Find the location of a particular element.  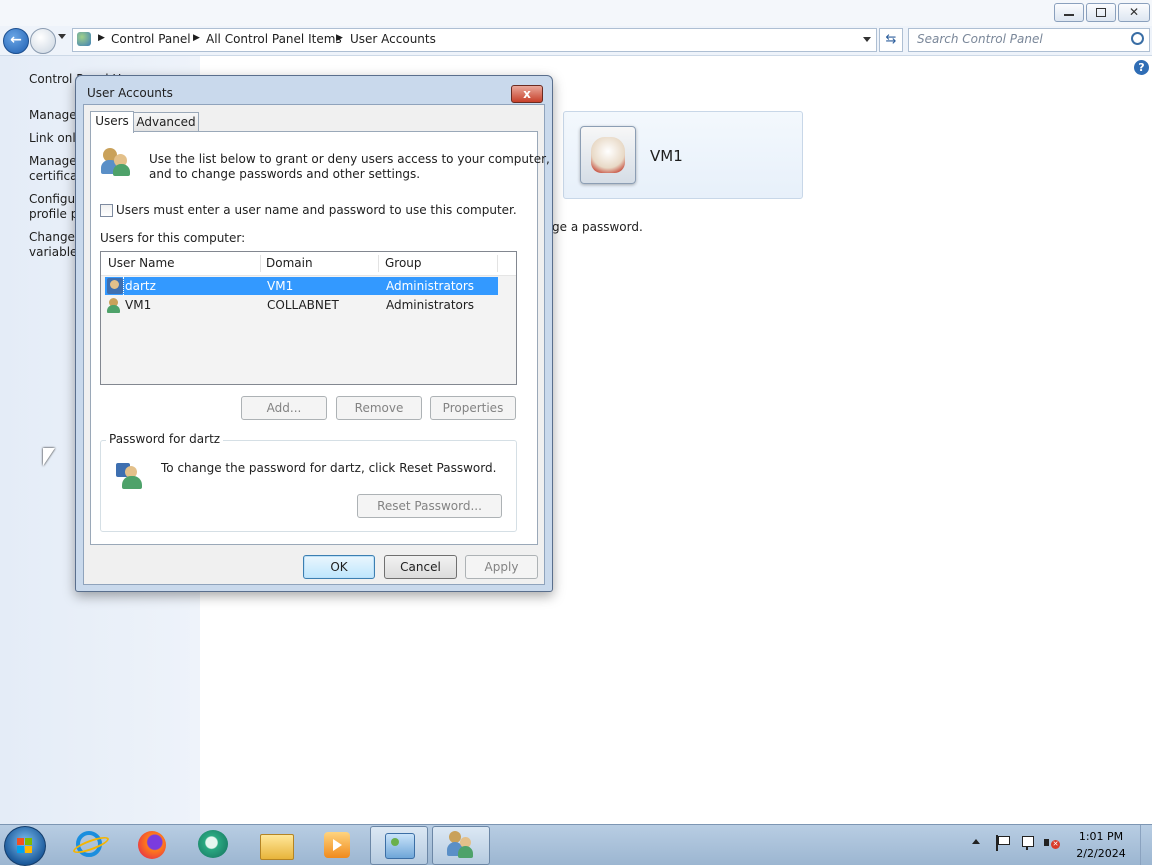

tab-users: Users is located at coordinates (112, 122).